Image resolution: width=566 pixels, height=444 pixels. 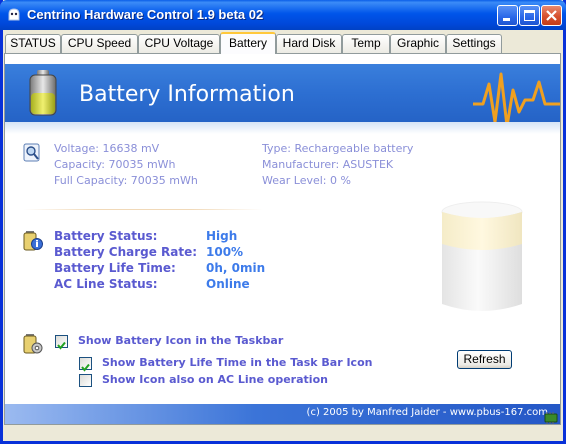 I want to click on battery-status-label: Battery Status:, so click(x=106, y=236).